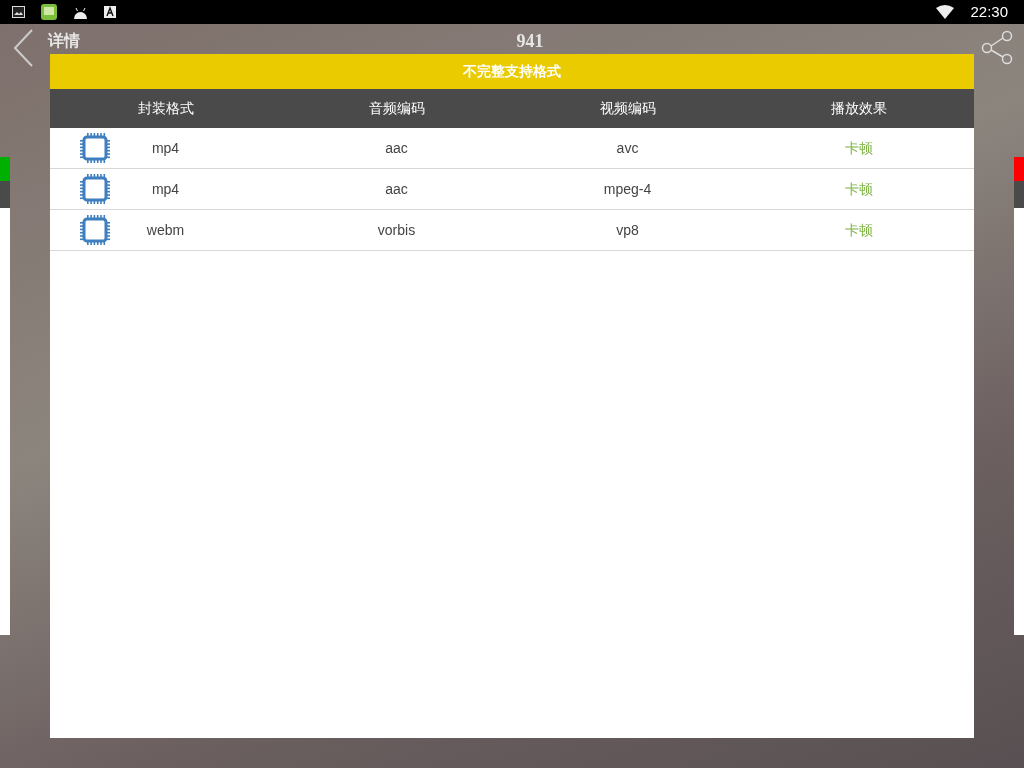 The height and width of the screenshot is (768, 1024). What do you see at coordinates (627, 148) in the screenshot?
I see `table-cell-text: avc` at bounding box center [627, 148].